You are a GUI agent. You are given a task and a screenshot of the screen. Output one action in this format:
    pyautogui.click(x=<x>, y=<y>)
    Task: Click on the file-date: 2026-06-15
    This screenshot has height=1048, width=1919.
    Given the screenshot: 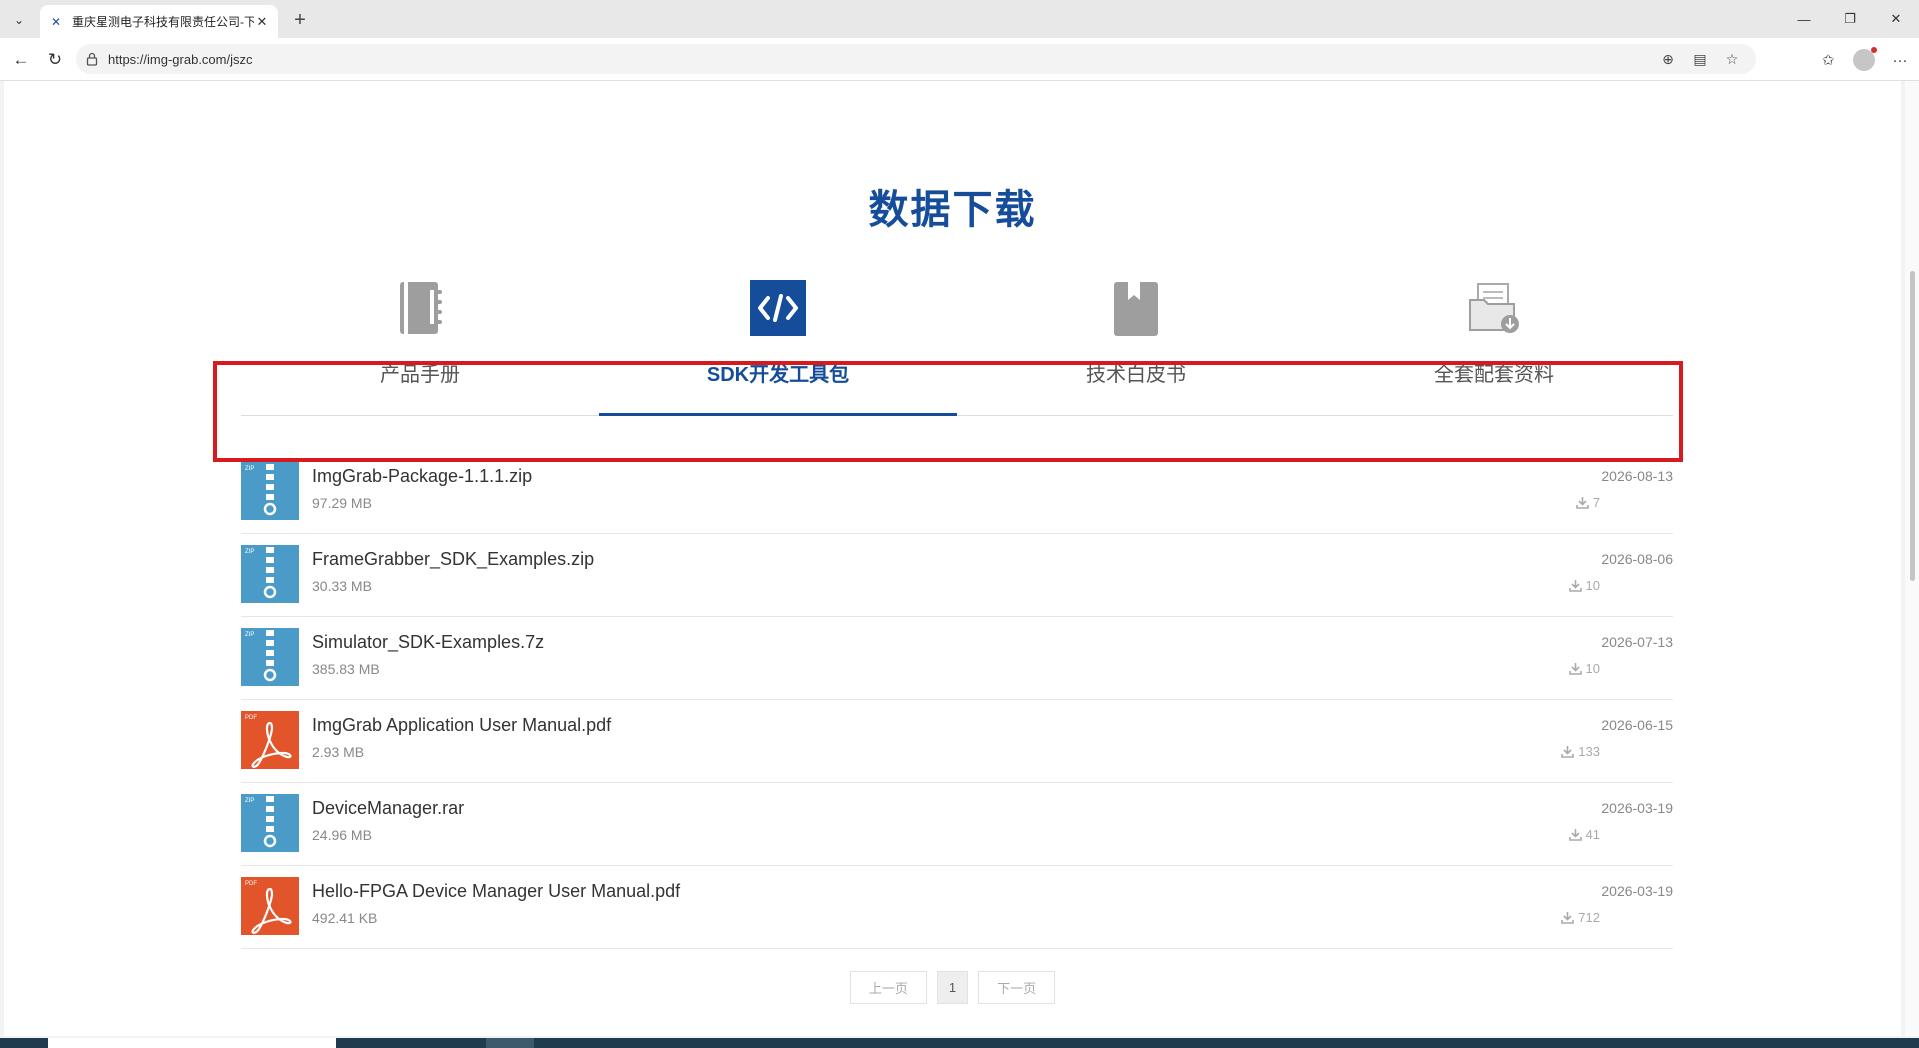 What is the action you would take?
    pyautogui.click(x=1637, y=725)
    